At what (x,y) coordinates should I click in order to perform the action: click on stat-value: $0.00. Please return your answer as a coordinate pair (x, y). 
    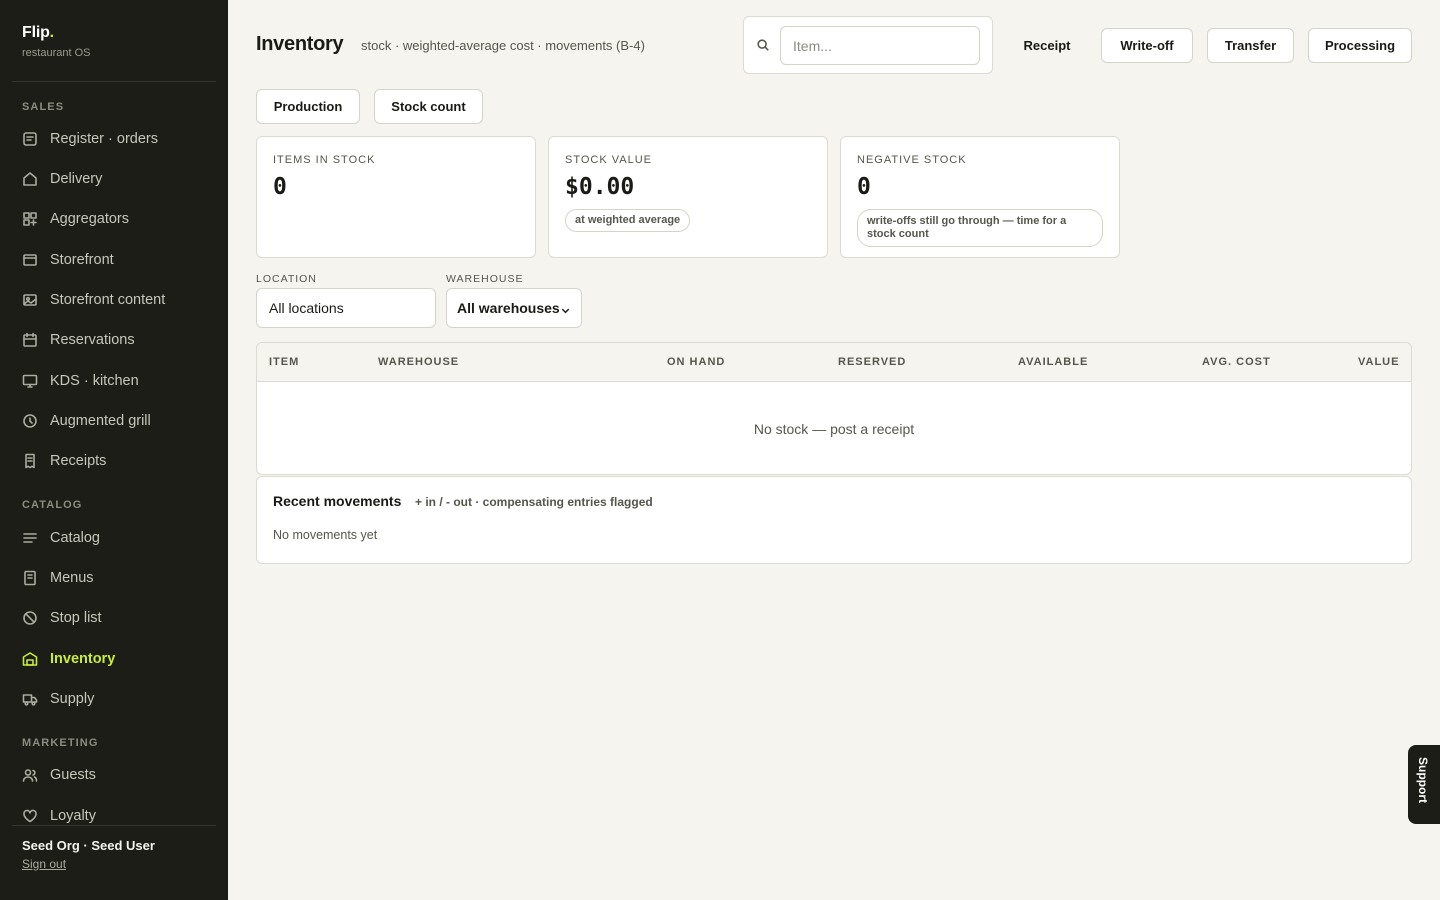
    Looking at the image, I should click on (600, 187).